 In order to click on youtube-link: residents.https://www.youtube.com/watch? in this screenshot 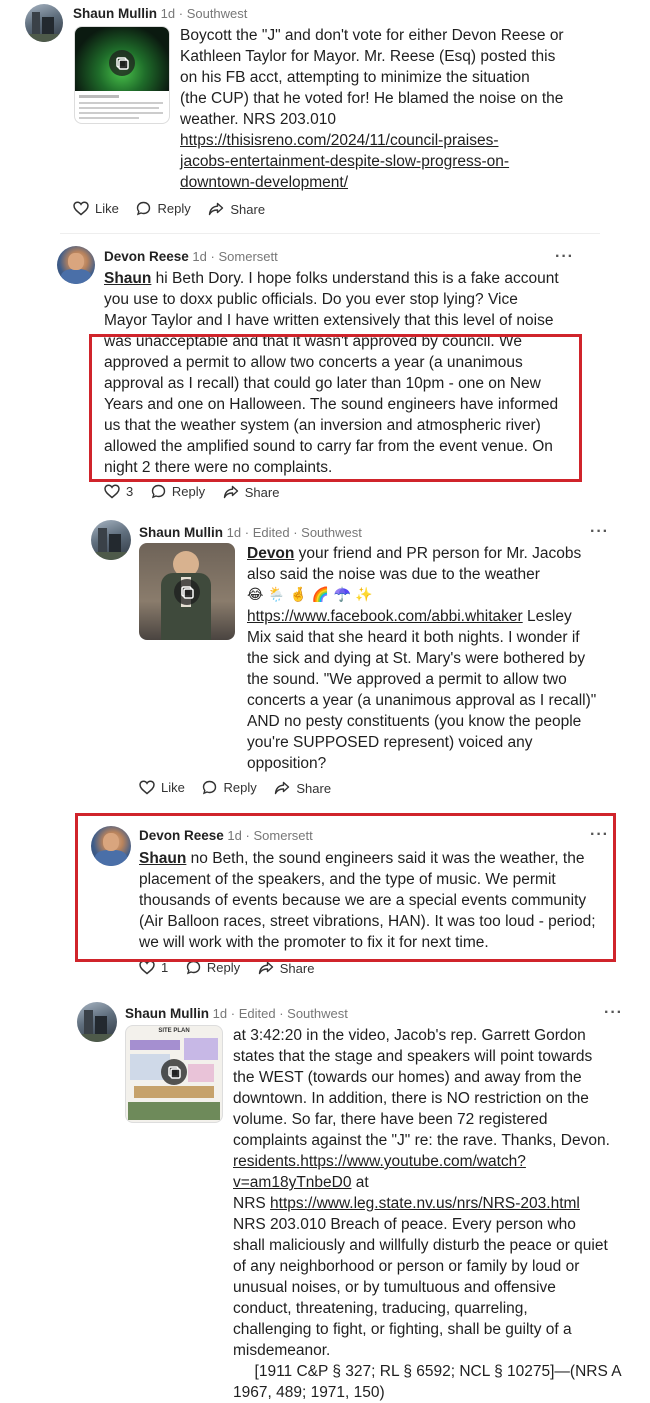, I will do `click(427, 1161)`.